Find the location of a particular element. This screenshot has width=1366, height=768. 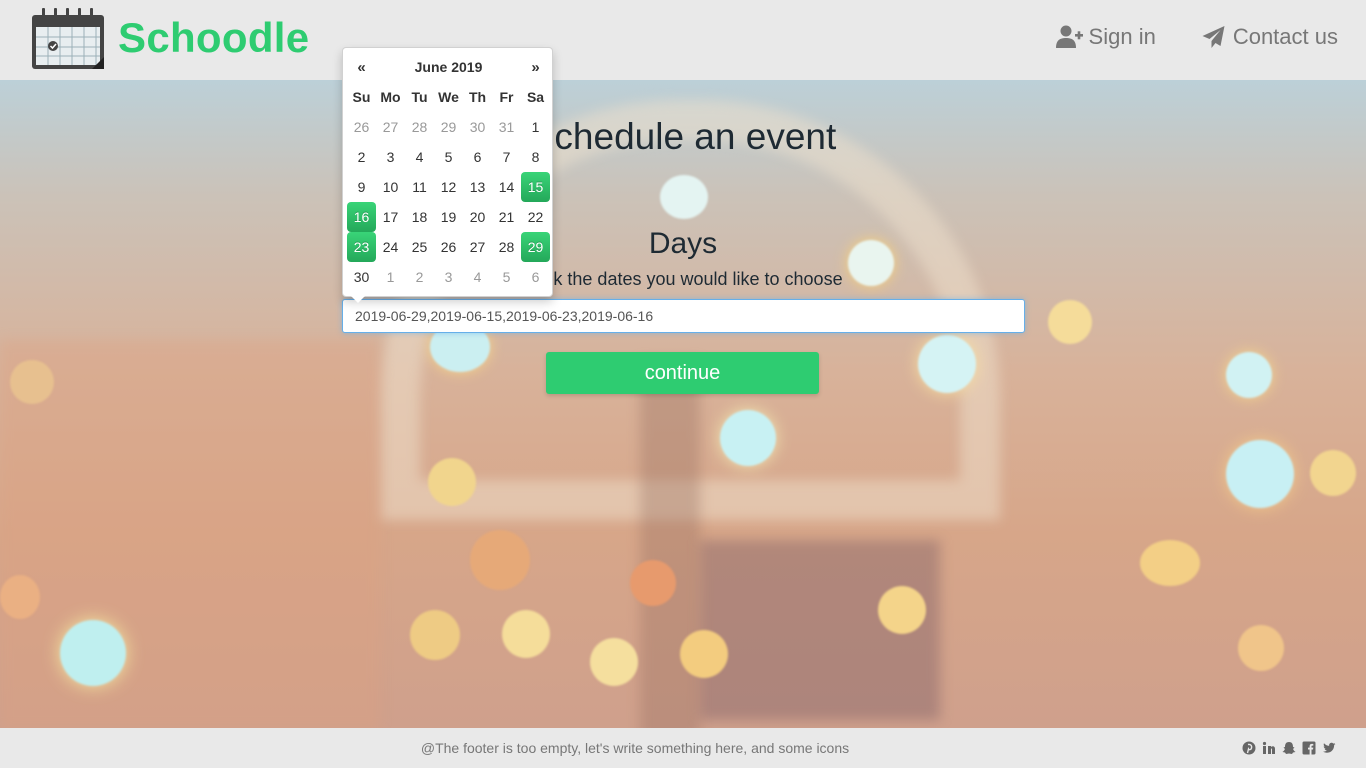

weekday-label: Fr is located at coordinates (506, 97).